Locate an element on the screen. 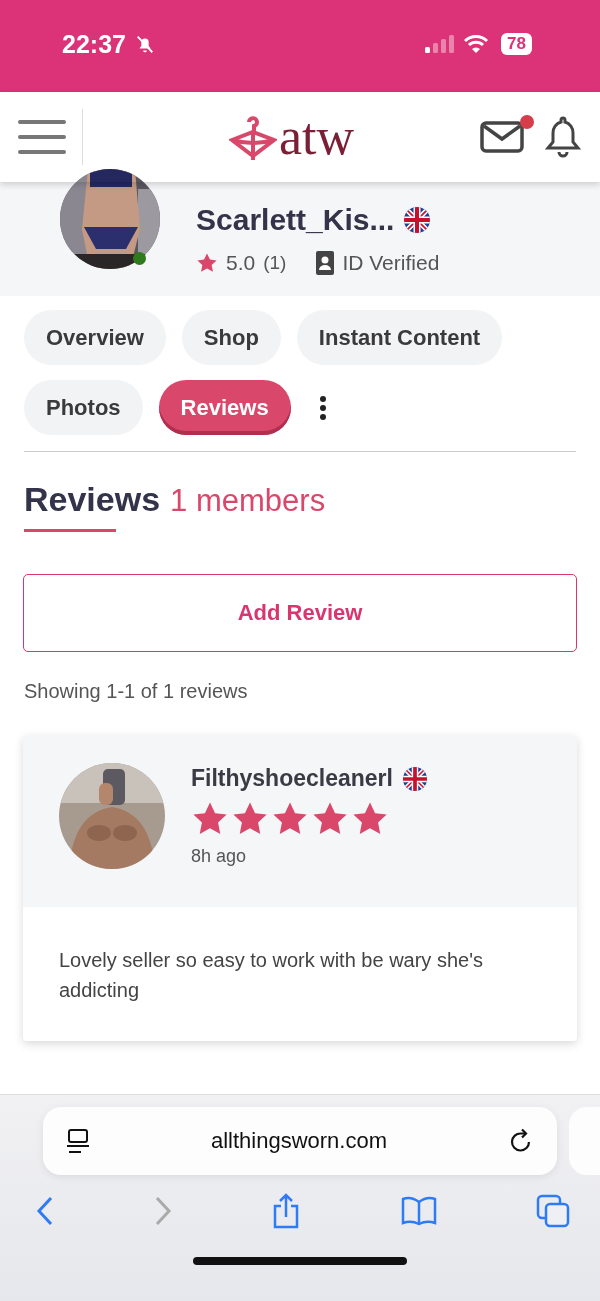  profile-tab: Reviews is located at coordinates (224, 407).